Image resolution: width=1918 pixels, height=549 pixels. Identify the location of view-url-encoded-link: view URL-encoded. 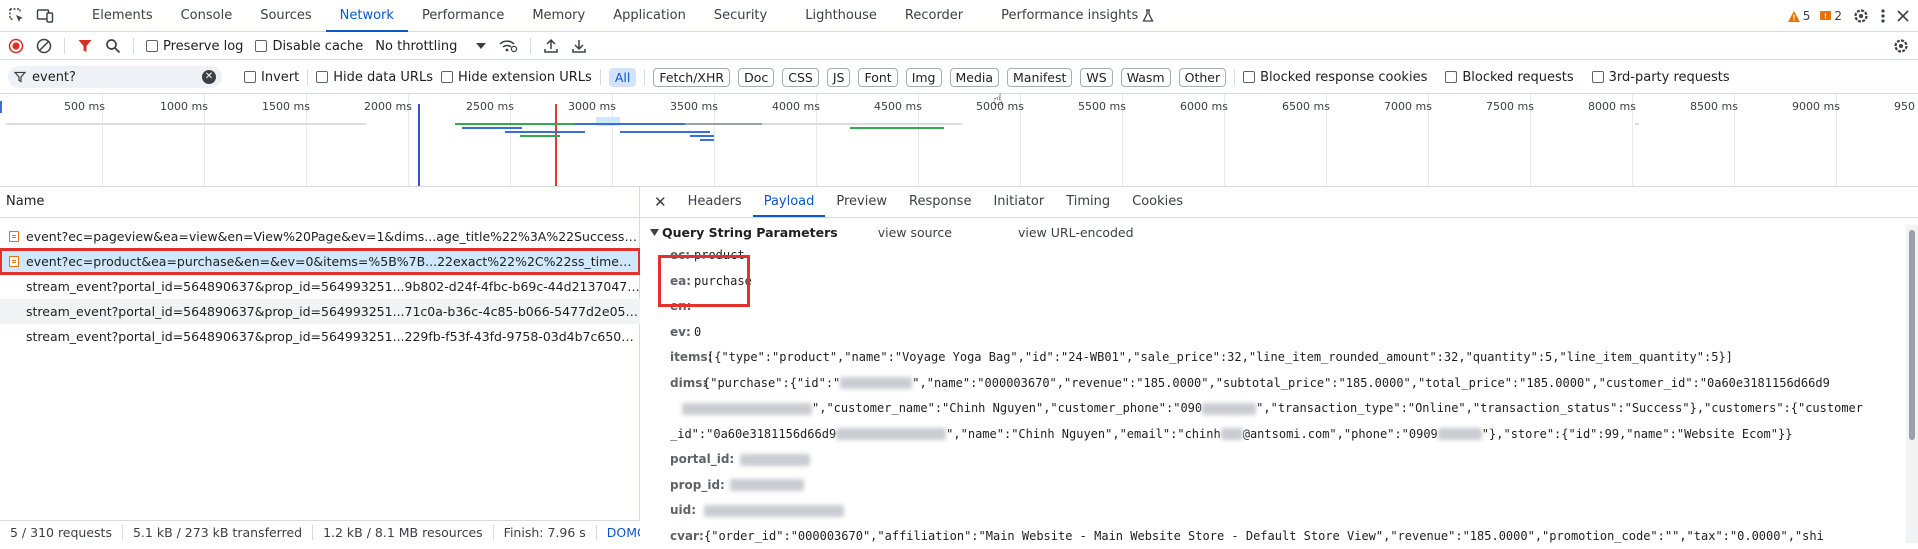
(1076, 232).